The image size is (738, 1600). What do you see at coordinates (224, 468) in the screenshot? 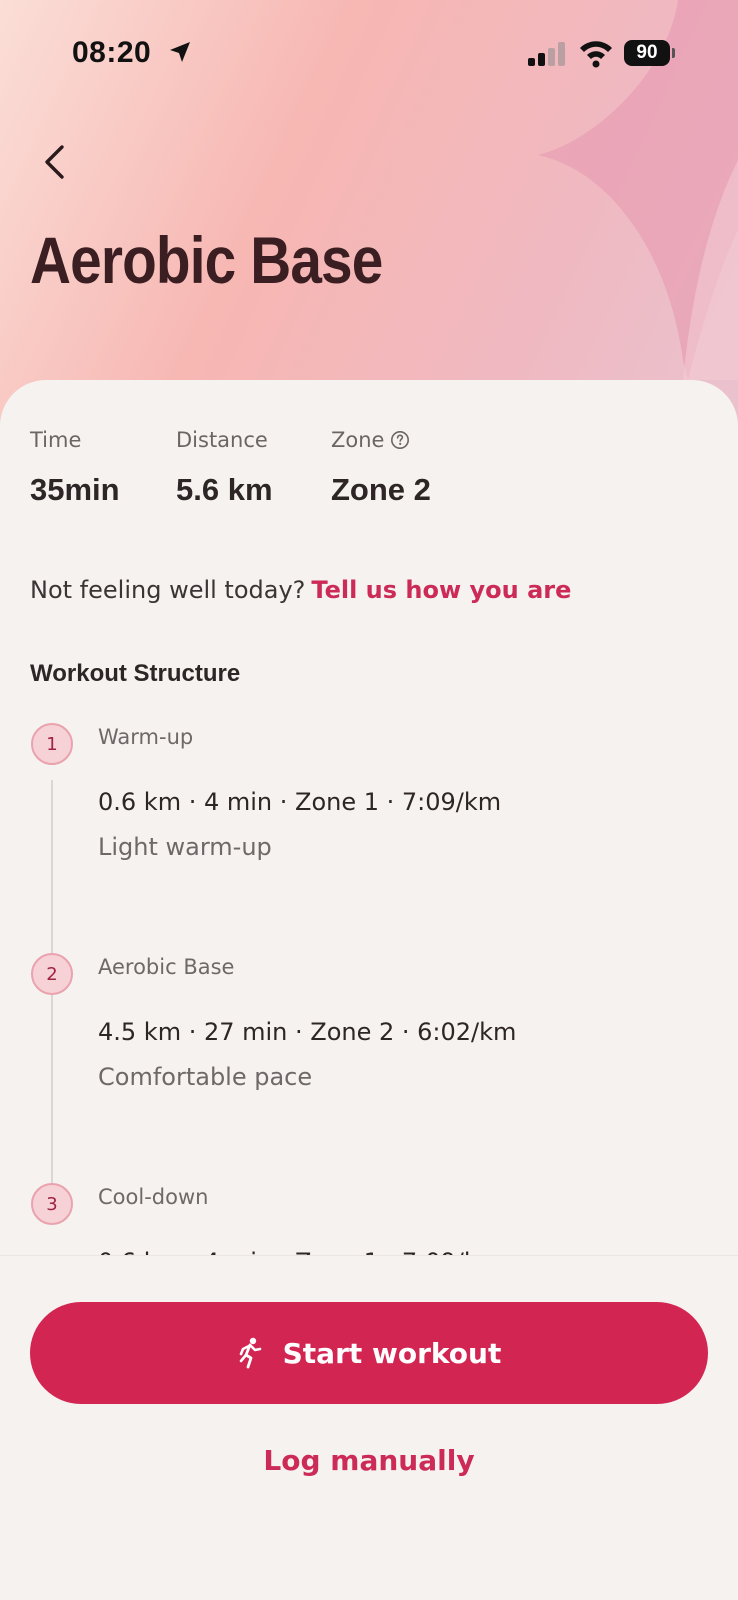
I see `stat-distance: Distance 5.6 km` at bounding box center [224, 468].